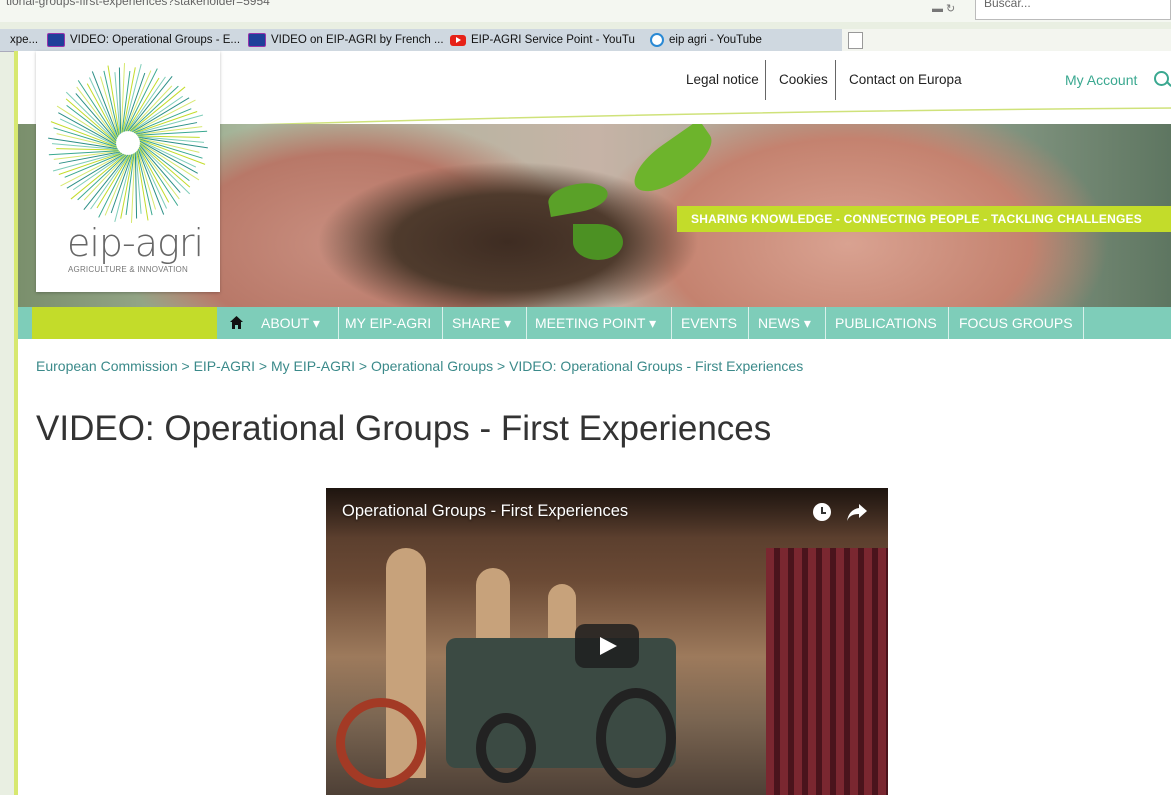 This screenshot has height=795, width=1171. Describe the element at coordinates (128, 269) in the screenshot. I see `logo-subtitle: AGRICULTURE & INNOVATION` at that location.